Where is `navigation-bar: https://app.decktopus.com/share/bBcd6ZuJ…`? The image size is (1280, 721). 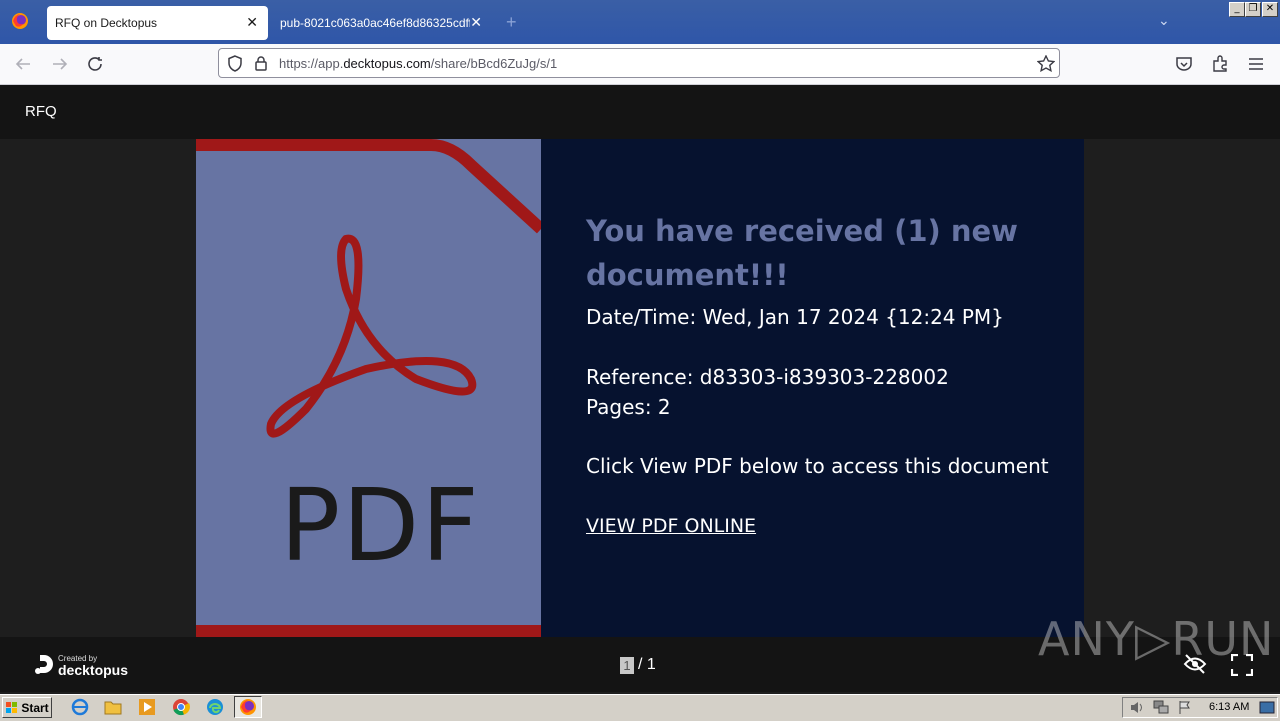 navigation-bar: https://app.decktopus.com/share/bBcd6ZuJ… is located at coordinates (640, 64).